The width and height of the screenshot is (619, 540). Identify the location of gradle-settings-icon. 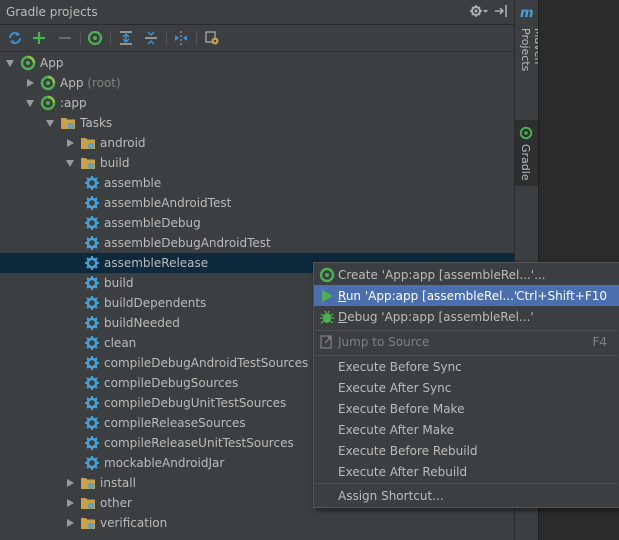
(212, 38).